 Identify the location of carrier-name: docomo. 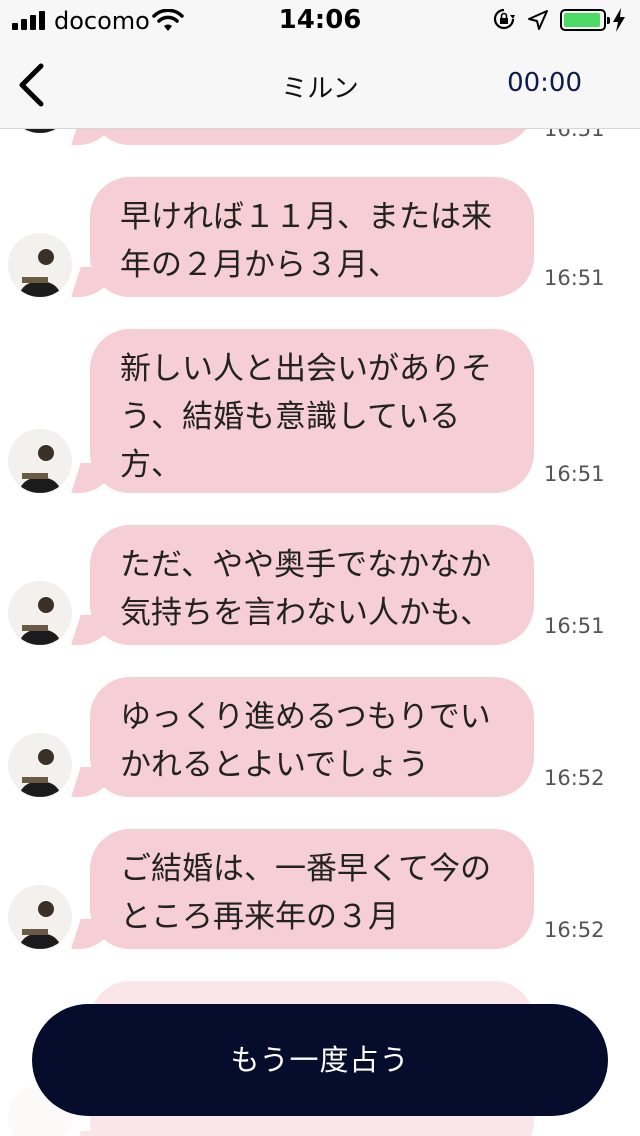
(102, 21).